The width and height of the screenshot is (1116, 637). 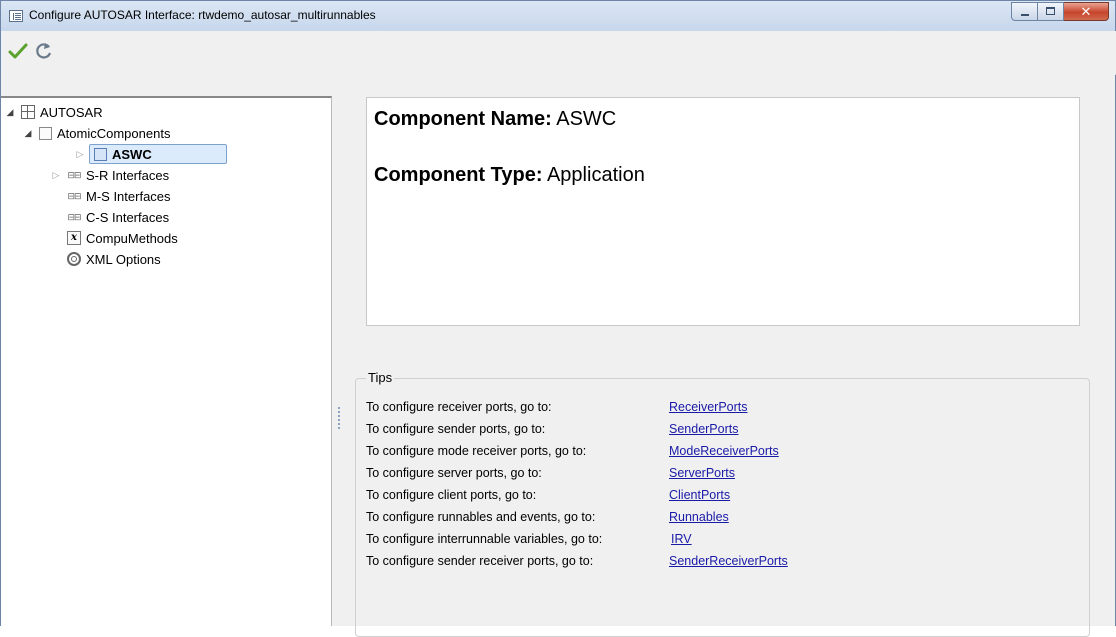 What do you see at coordinates (128, 196) in the screenshot?
I see `tree-node-label: M-S Interfaces` at bounding box center [128, 196].